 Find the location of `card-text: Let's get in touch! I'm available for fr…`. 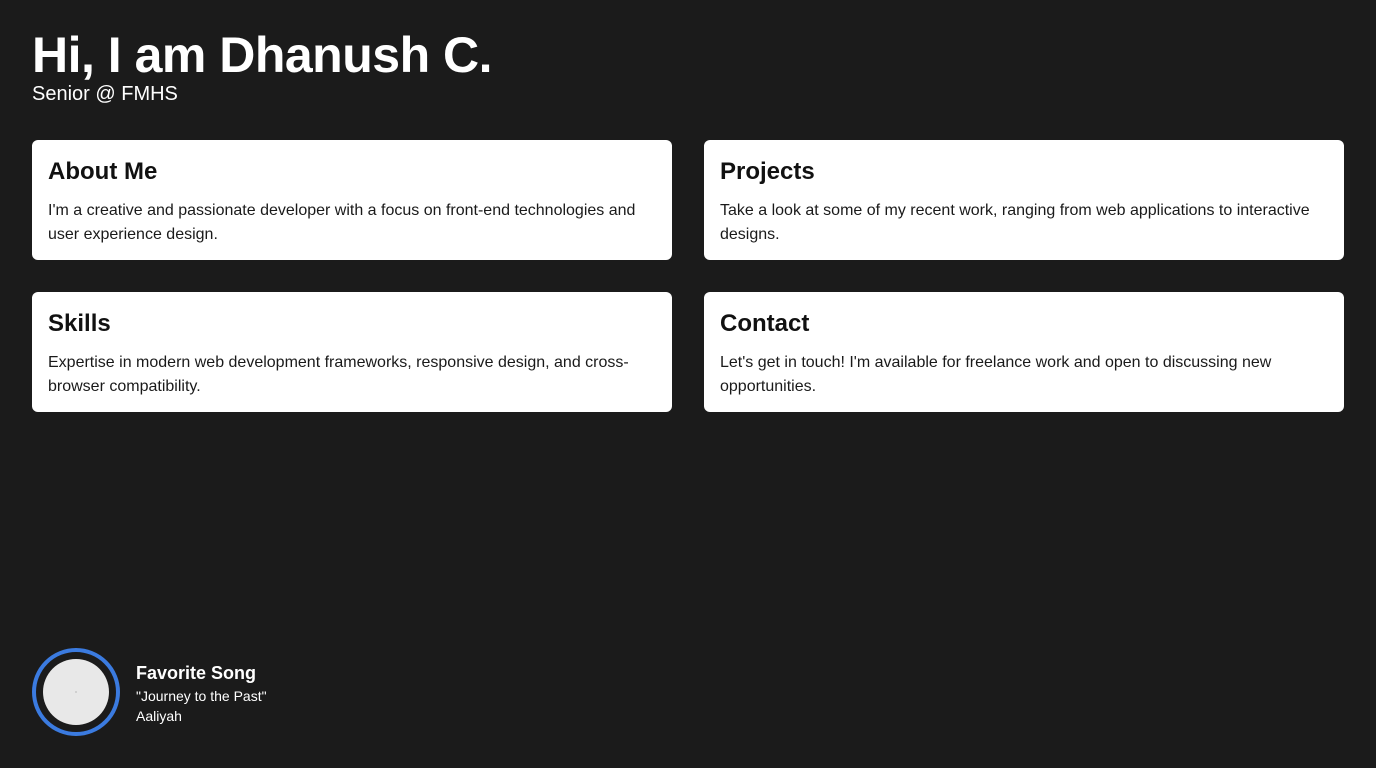

card-text: Let's get in touch! I'm available for fr… is located at coordinates (996, 374).